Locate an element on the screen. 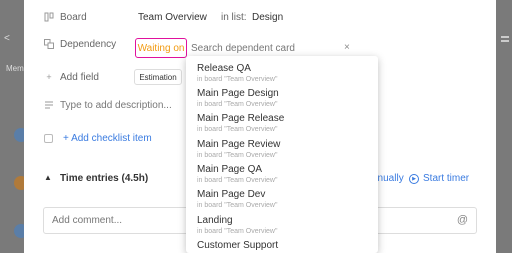 This screenshot has width=512, height=253. start-timer-button: ▶ Start timer is located at coordinates (439, 178).